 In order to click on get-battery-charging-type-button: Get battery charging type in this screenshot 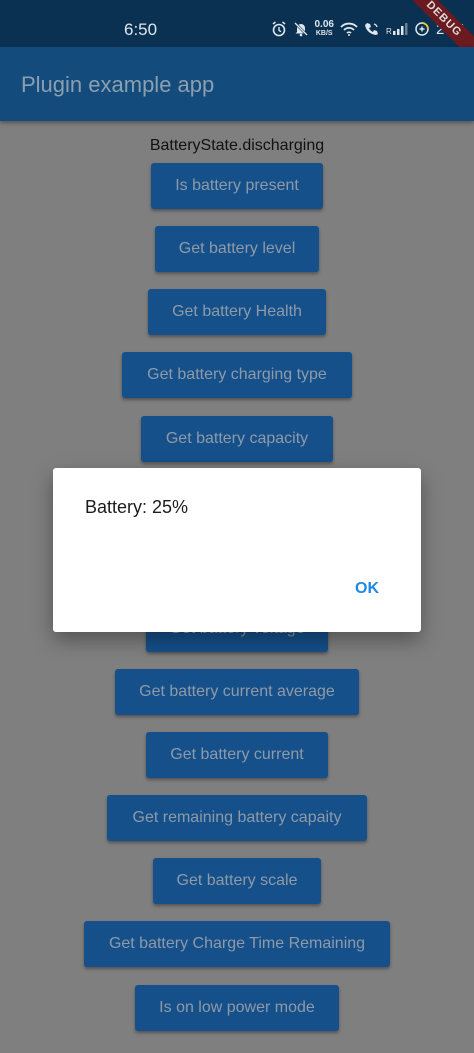, I will do `click(237, 375)`.